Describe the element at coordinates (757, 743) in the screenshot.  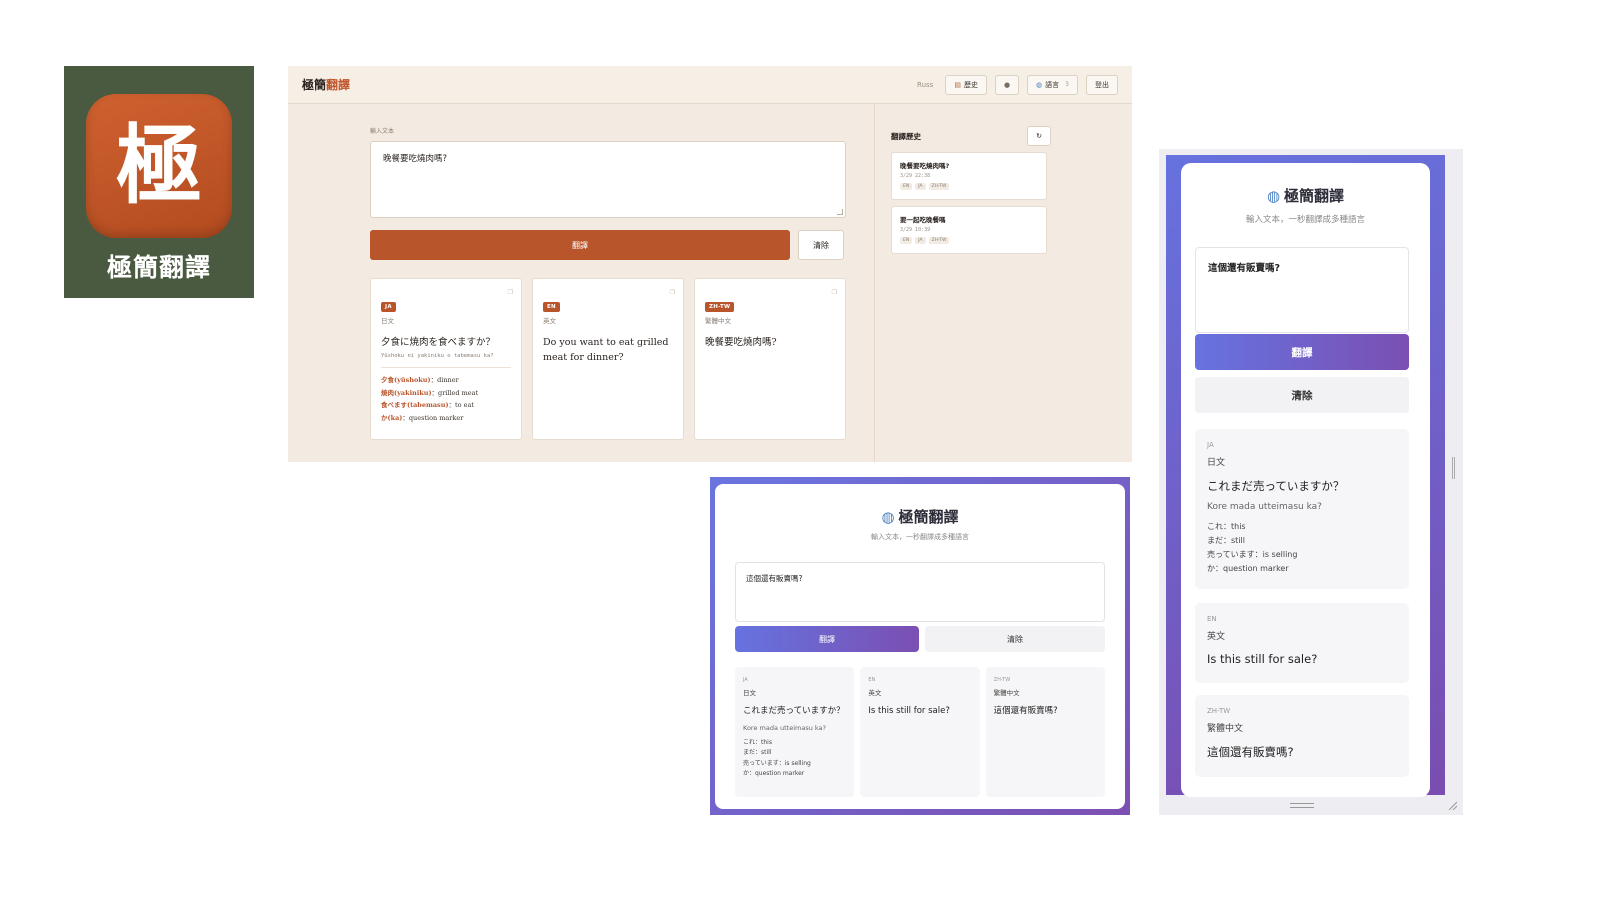
I see `gloss-item: これ：this` at that location.